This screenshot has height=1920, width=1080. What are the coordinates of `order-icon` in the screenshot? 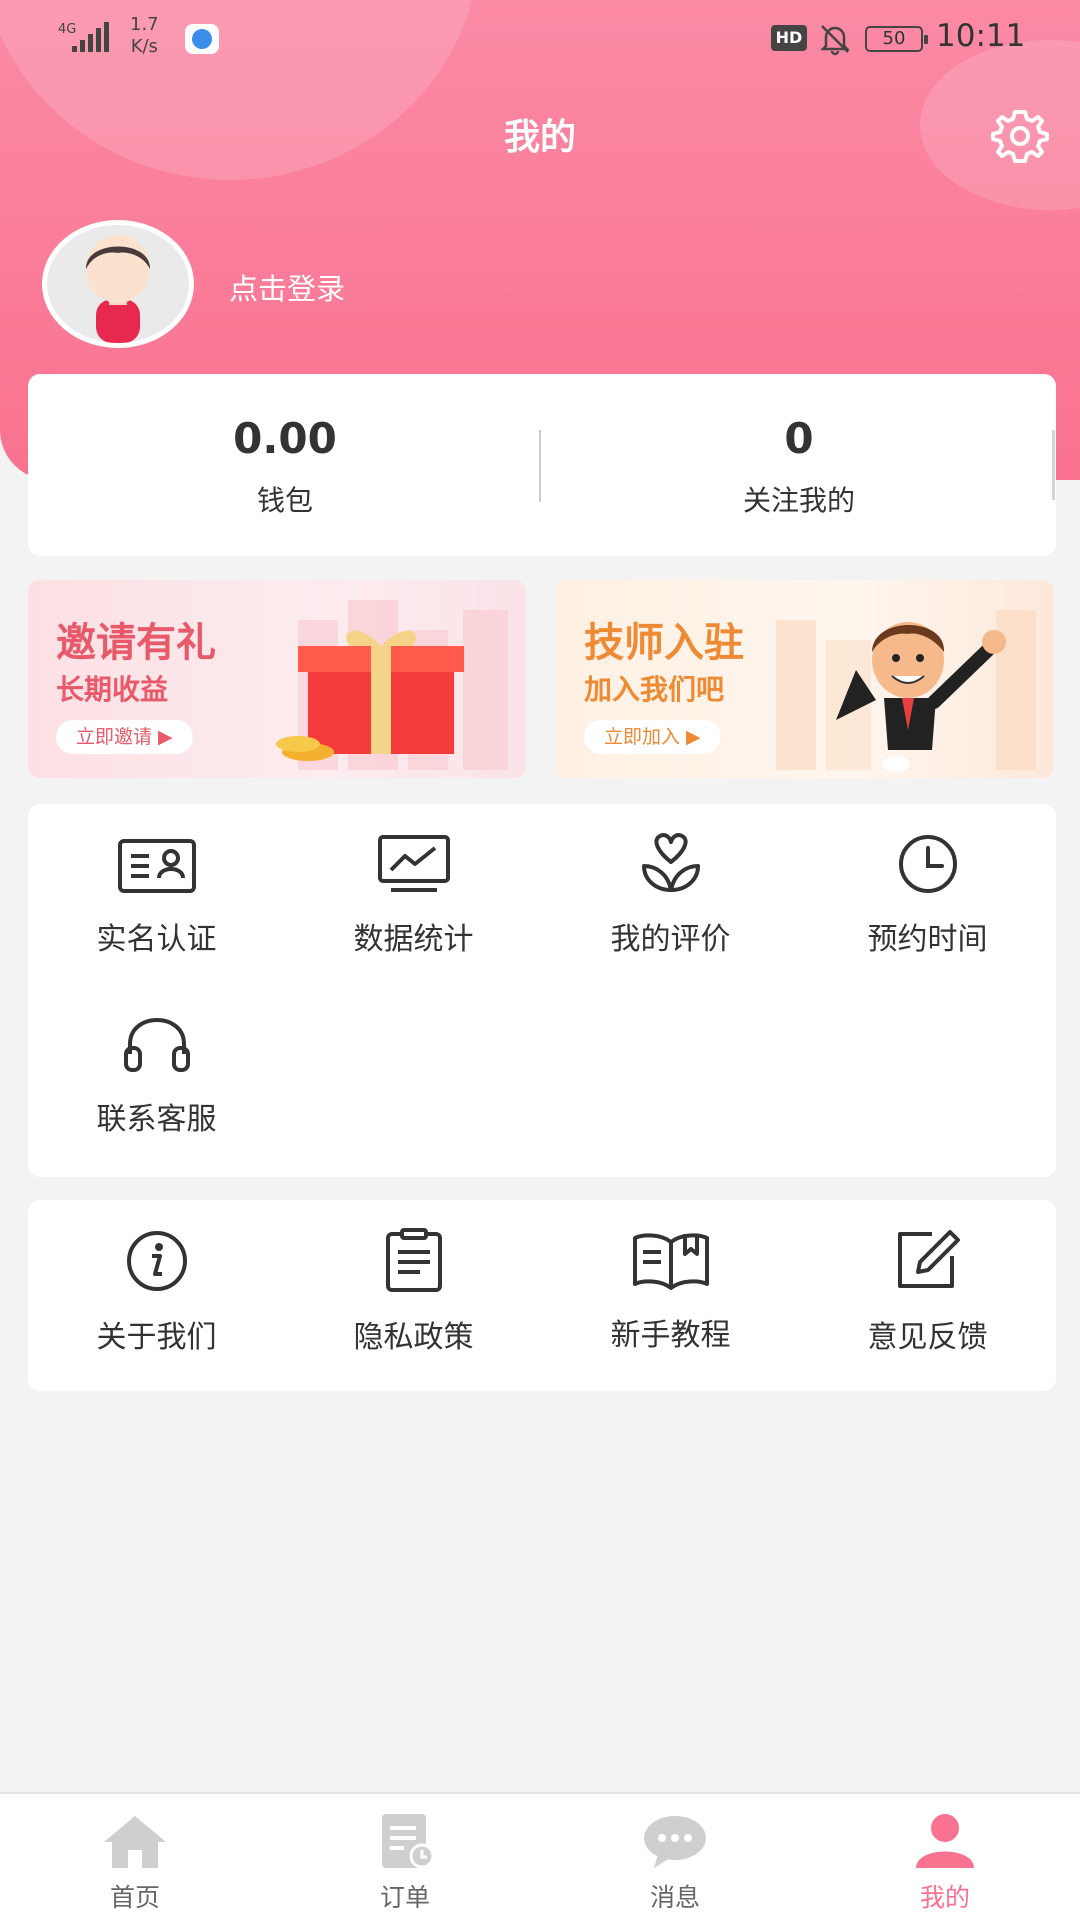 It's located at (408, 1841).